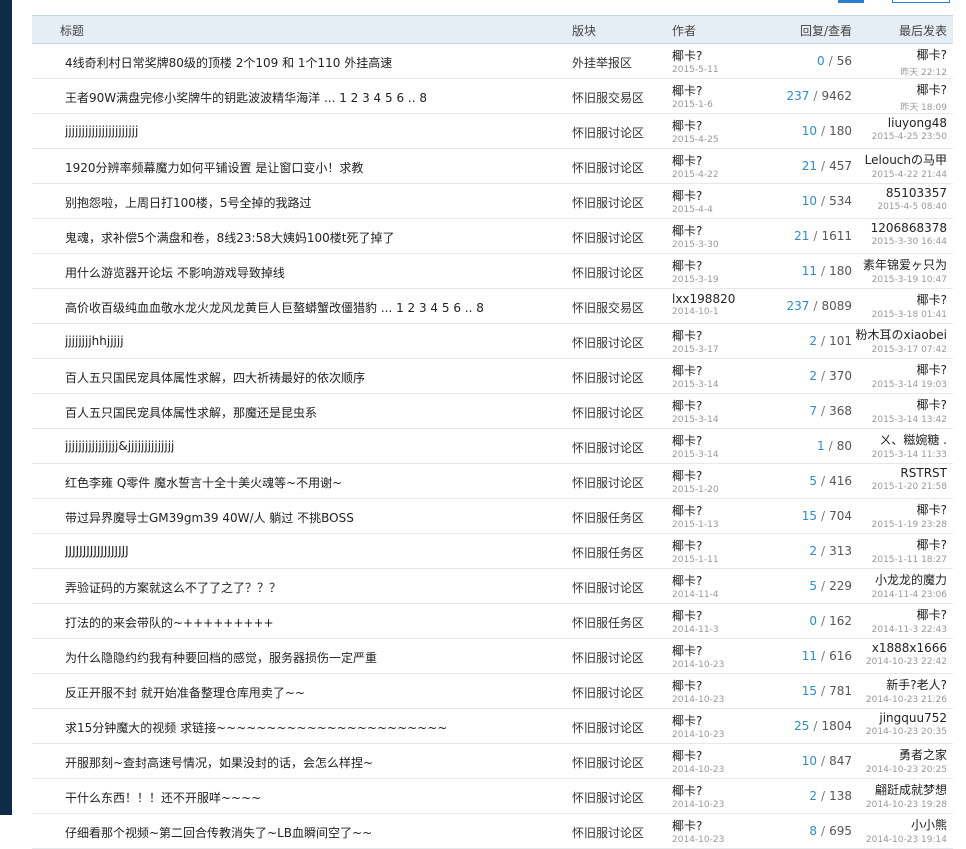  What do you see at coordinates (899, 242) in the screenshot?
I see `last-post-date-link: 2015-3-30 16:44` at bounding box center [899, 242].